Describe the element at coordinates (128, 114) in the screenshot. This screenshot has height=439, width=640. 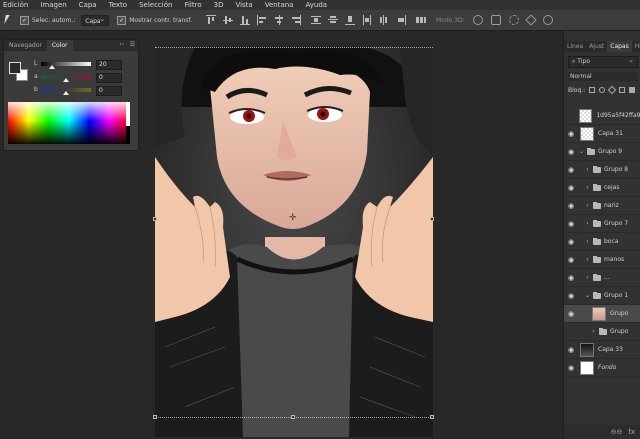
I see `white-swatch` at that location.